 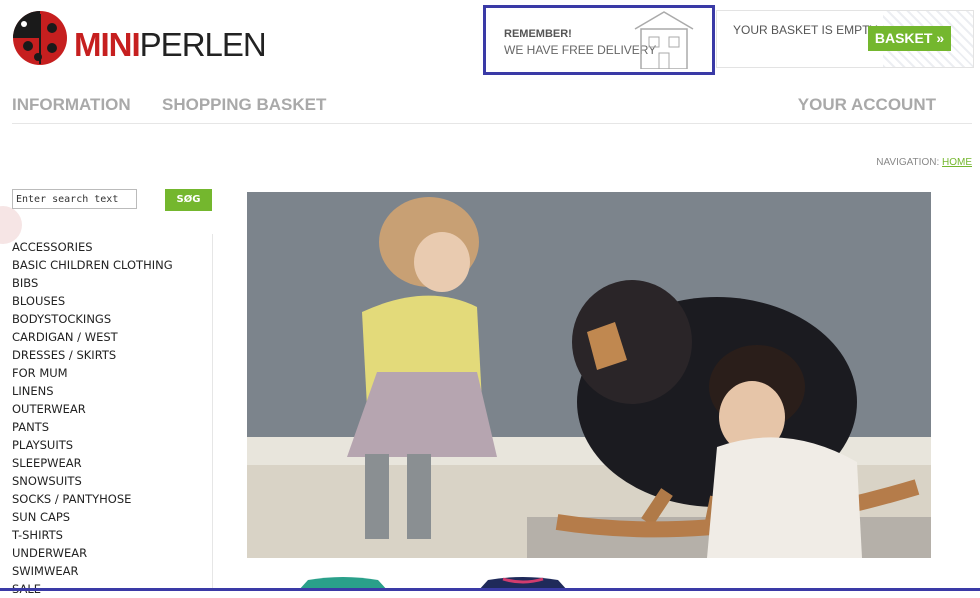 What do you see at coordinates (957, 162) in the screenshot?
I see `breadcrumb-home: HOME` at bounding box center [957, 162].